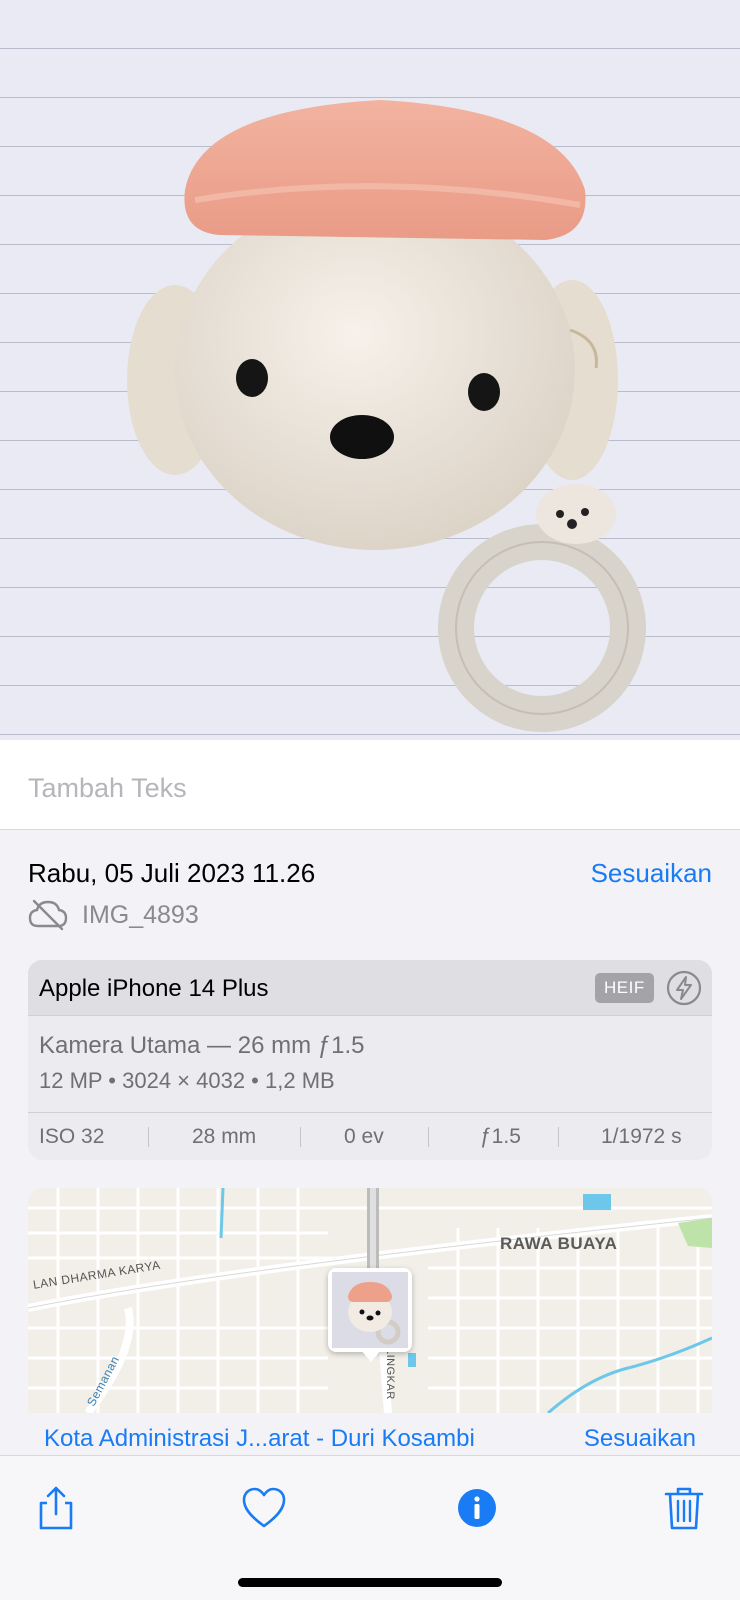  What do you see at coordinates (684, 988) in the screenshot?
I see `flash-off-icon` at bounding box center [684, 988].